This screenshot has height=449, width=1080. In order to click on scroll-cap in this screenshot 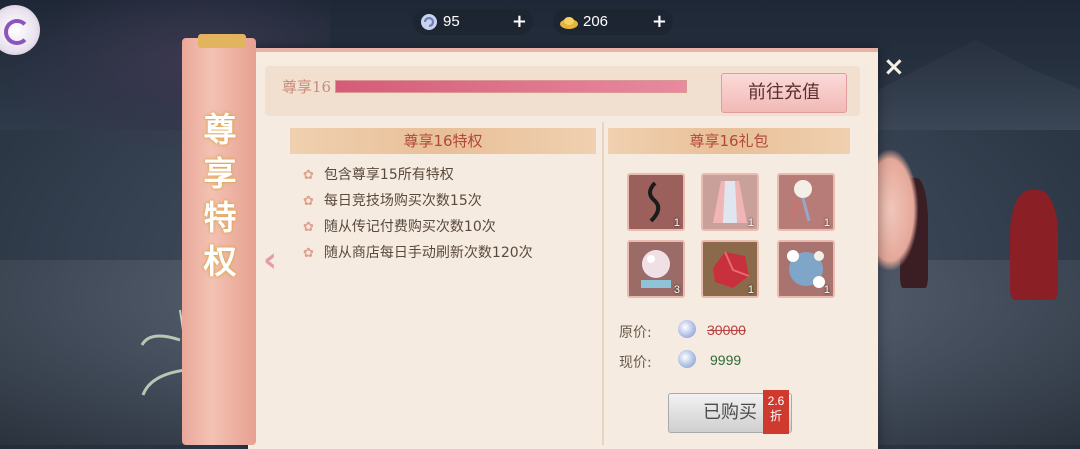, I will do `click(222, 41)`.